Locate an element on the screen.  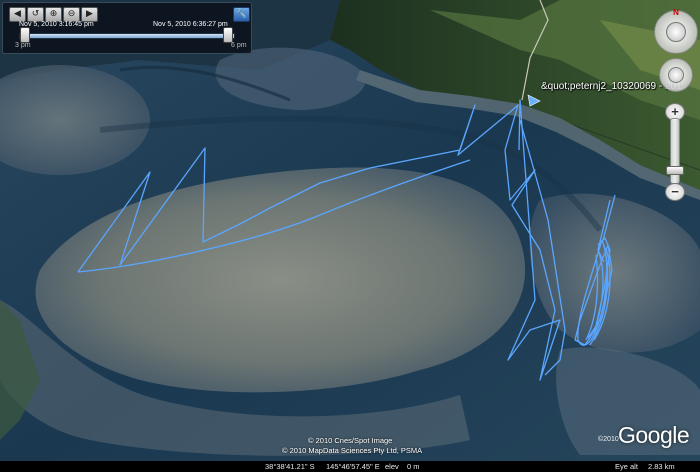
zoom-out-button: − is located at coordinates (675, 192).